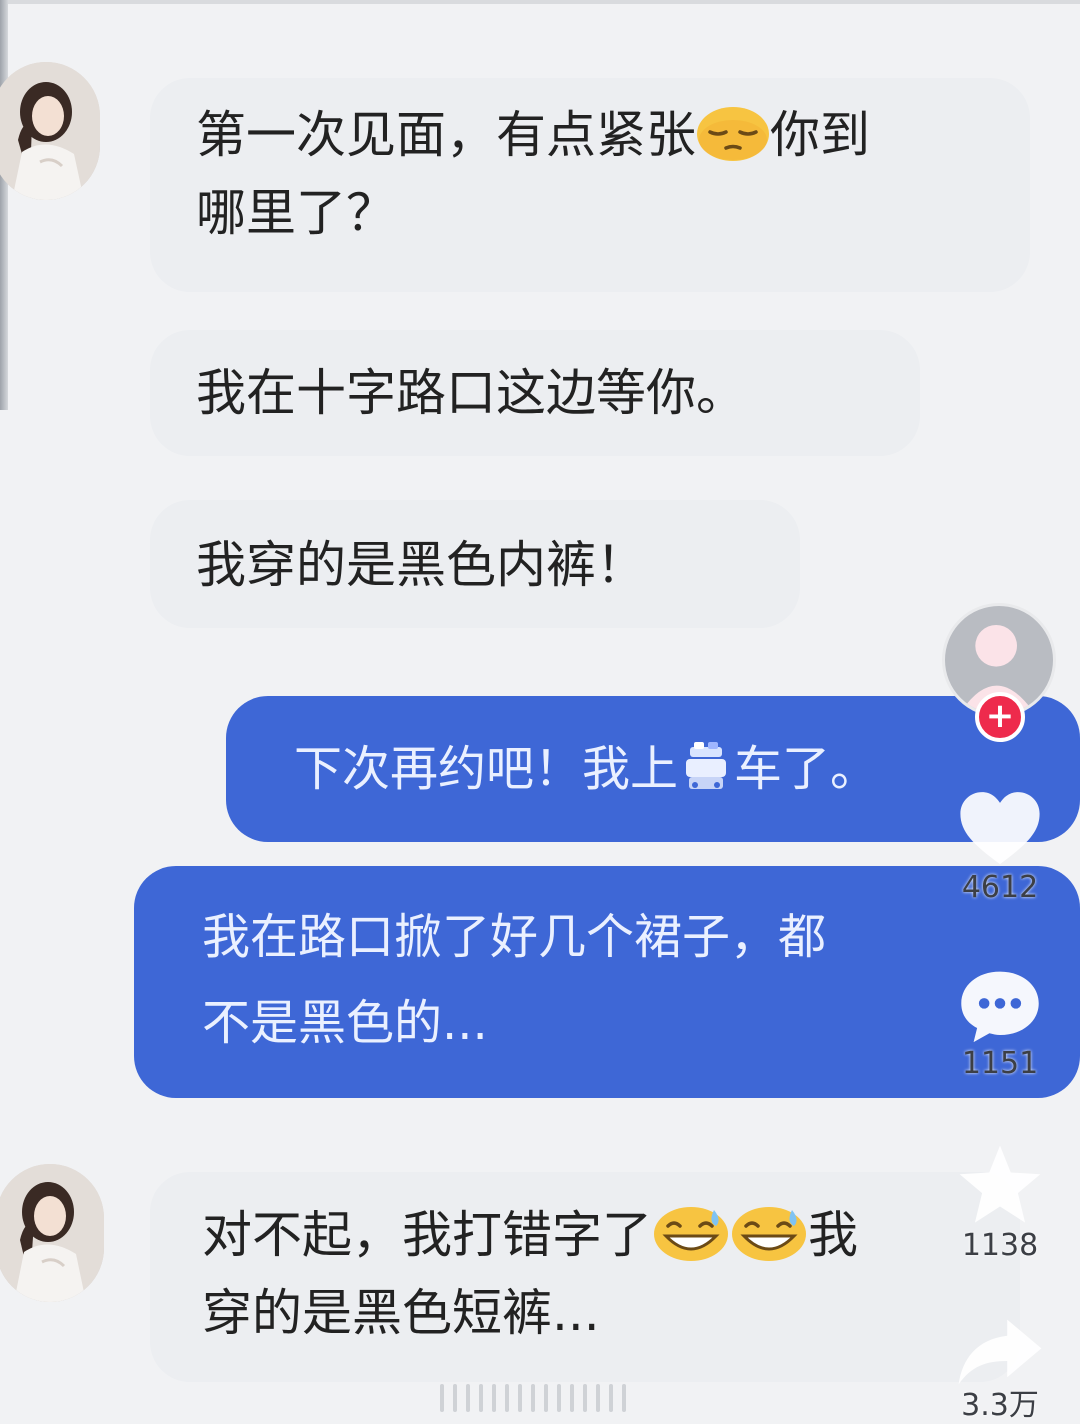 The width and height of the screenshot is (1080, 1424). What do you see at coordinates (1000, 1006) in the screenshot?
I see `comment-bubble-icon` at bounding box center [1000, 1006].